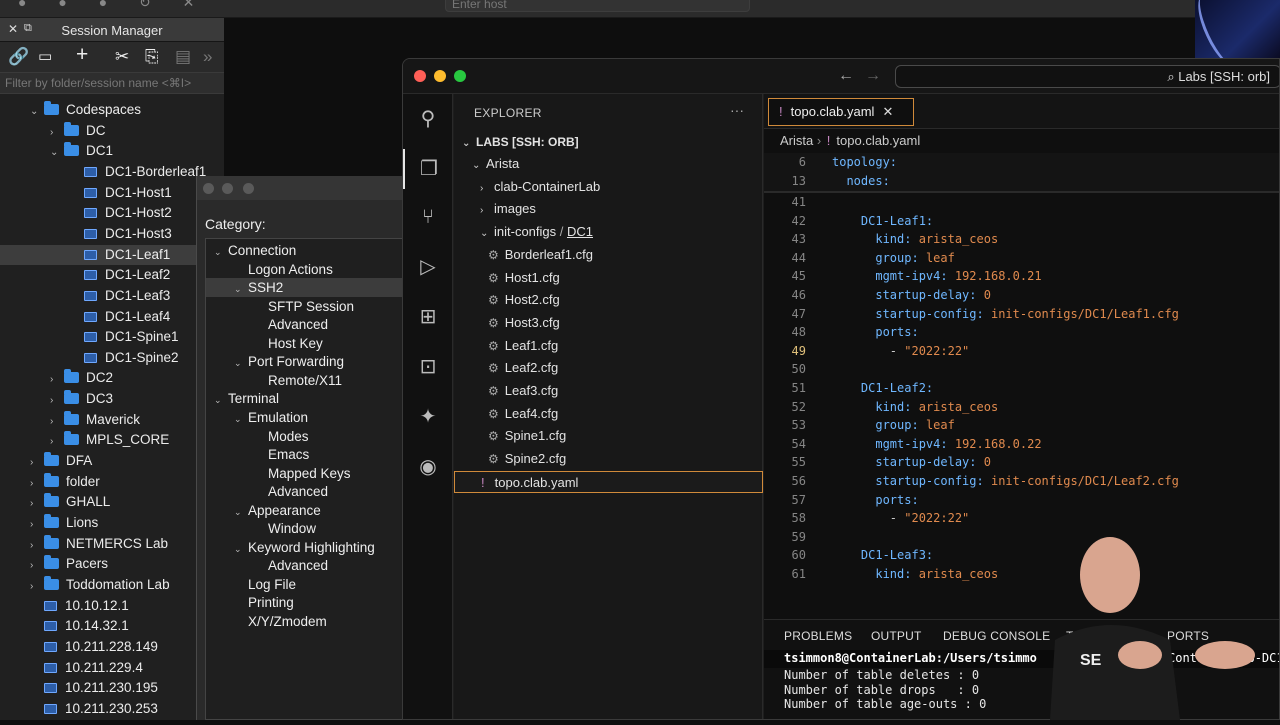 This screenshot has width=1280, height=725. Describe the element at coordinates (608, 187) in the screenshot. I see `explorer-item: › clab-ContainerLab` at that location.